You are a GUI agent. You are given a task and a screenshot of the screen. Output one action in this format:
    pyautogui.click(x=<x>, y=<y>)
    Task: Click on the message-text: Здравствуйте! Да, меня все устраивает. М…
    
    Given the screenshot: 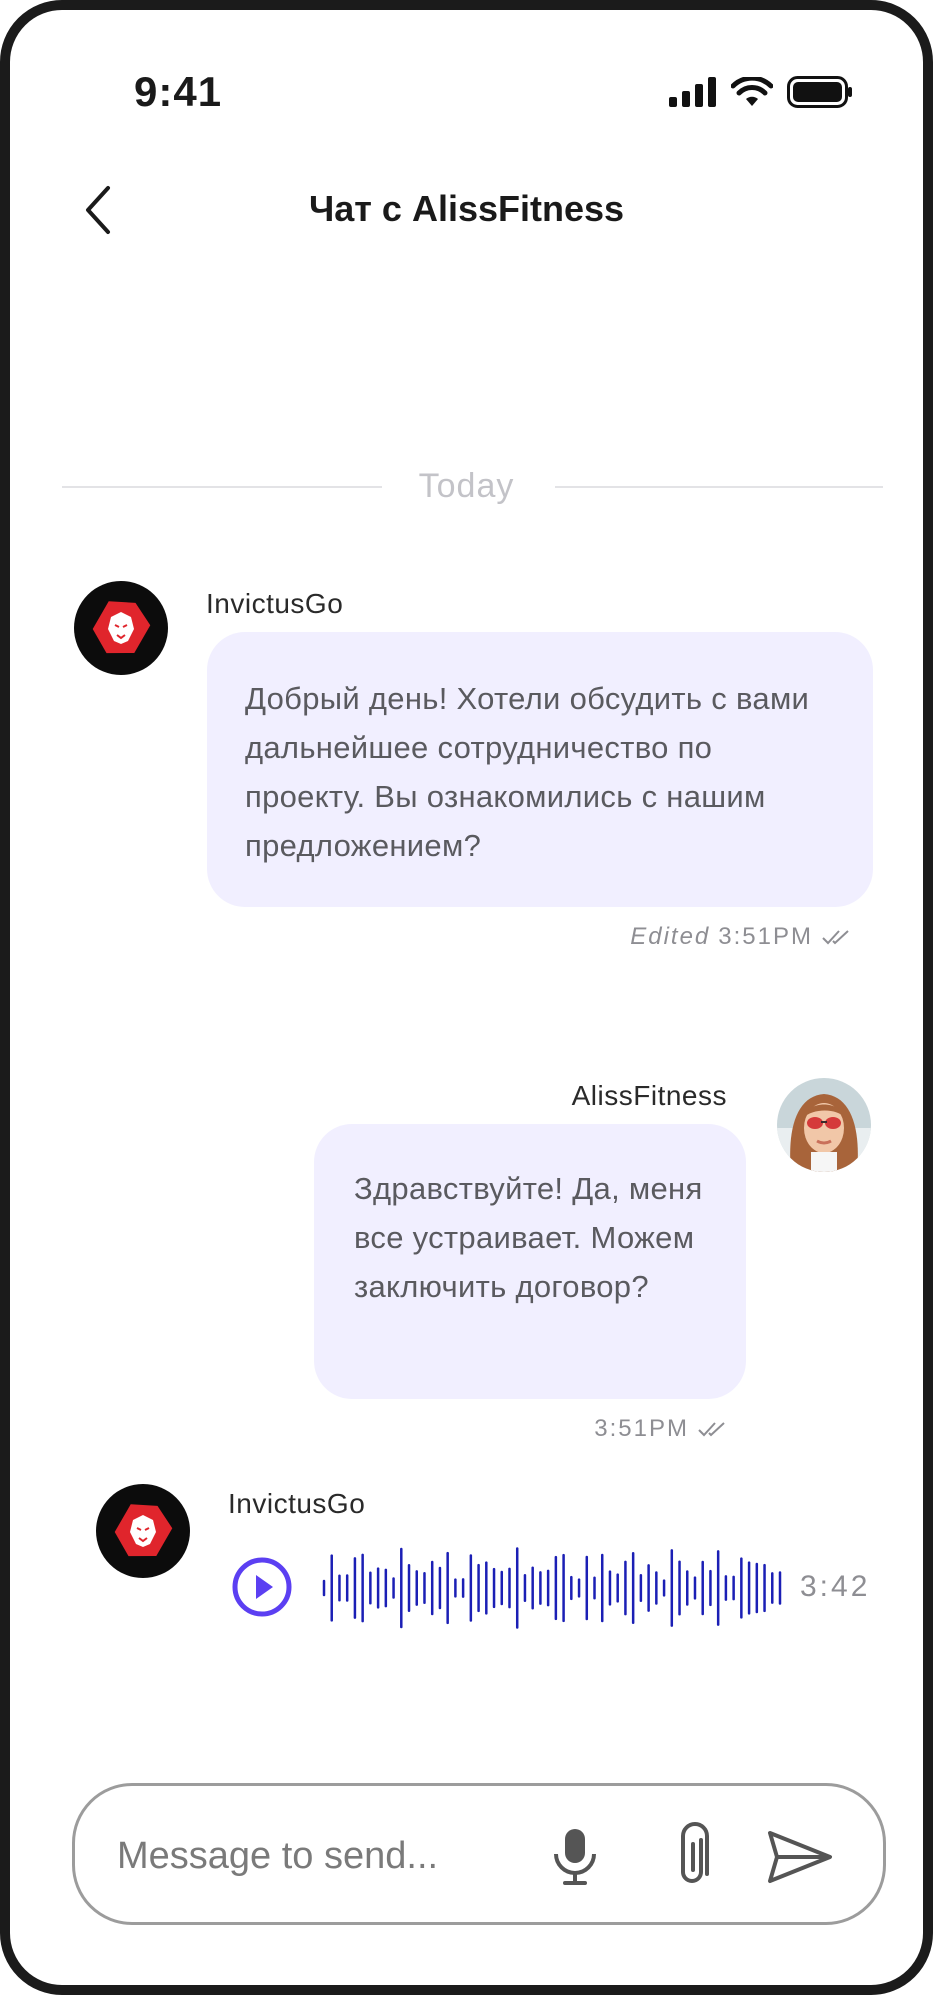 What is the action you would take?
    pyautogui.click(x=528, y=1237)
    